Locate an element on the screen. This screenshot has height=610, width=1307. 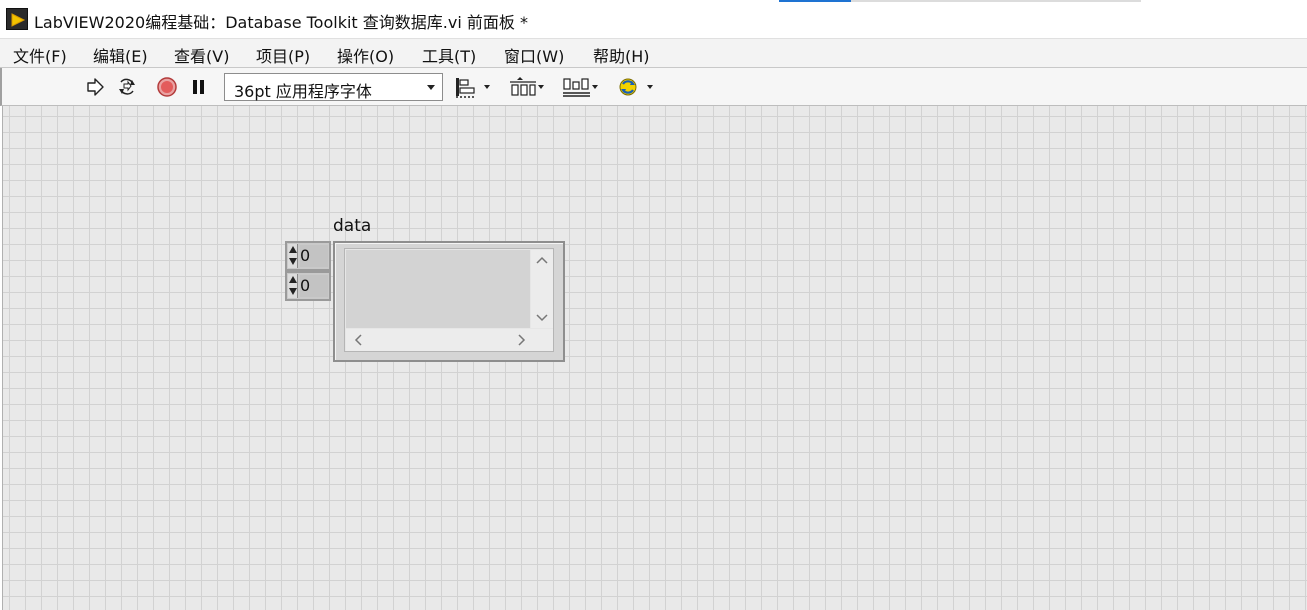
array-label: data is located at coordinates (352, 226).